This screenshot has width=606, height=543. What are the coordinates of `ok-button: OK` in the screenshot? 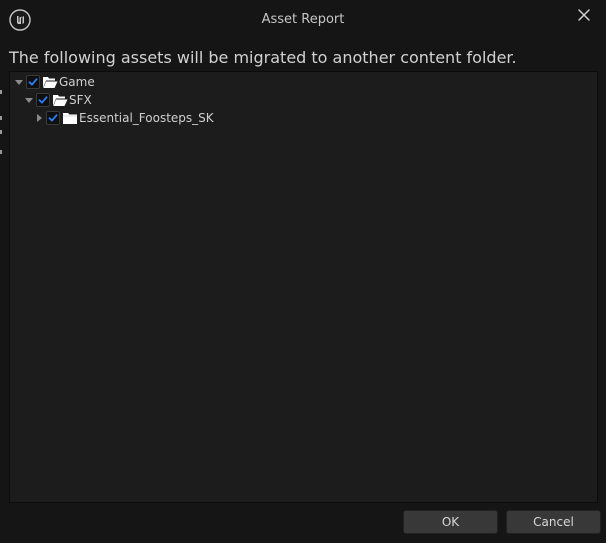 It's located at (450, 522).